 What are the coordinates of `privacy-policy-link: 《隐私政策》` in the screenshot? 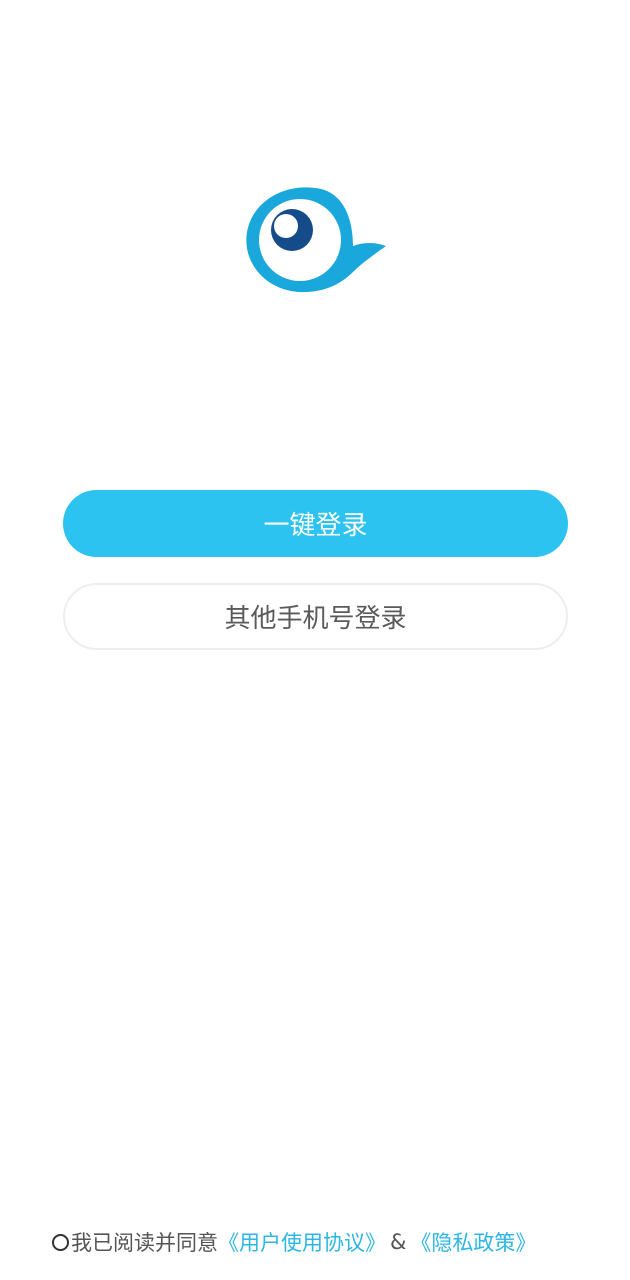 It's located at (473, 1242).